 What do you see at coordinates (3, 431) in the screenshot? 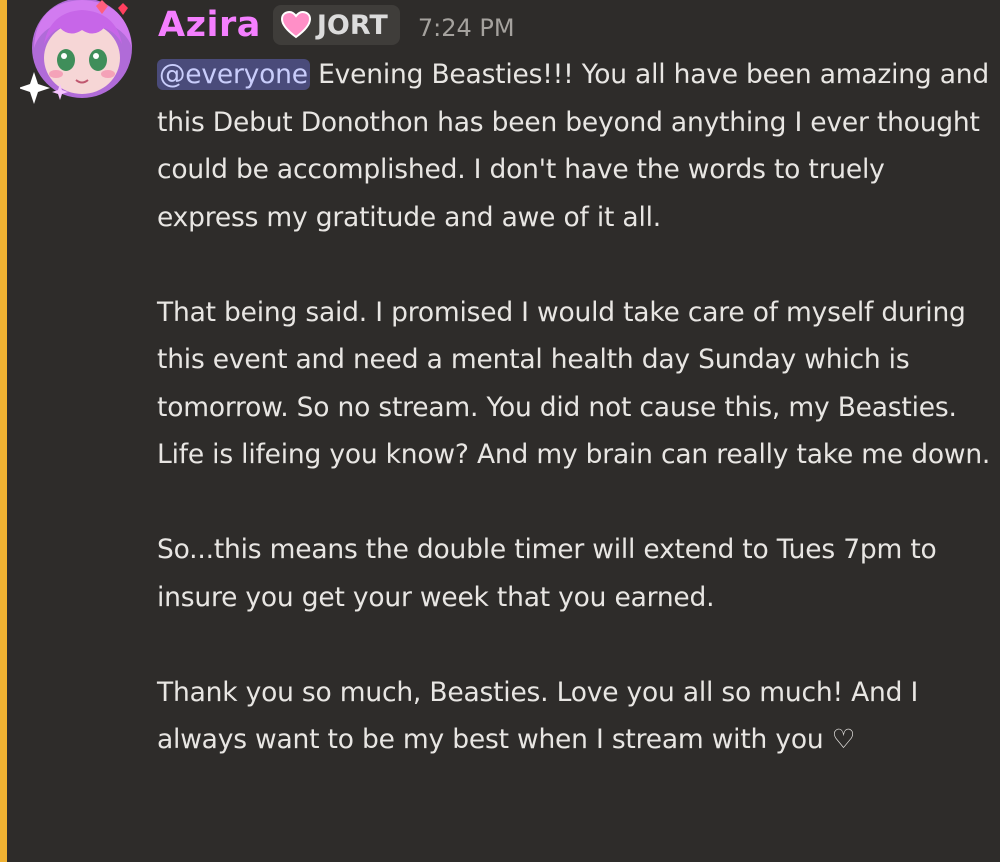
I see `mention-highlight-bar` at bounding box center [3, 431].